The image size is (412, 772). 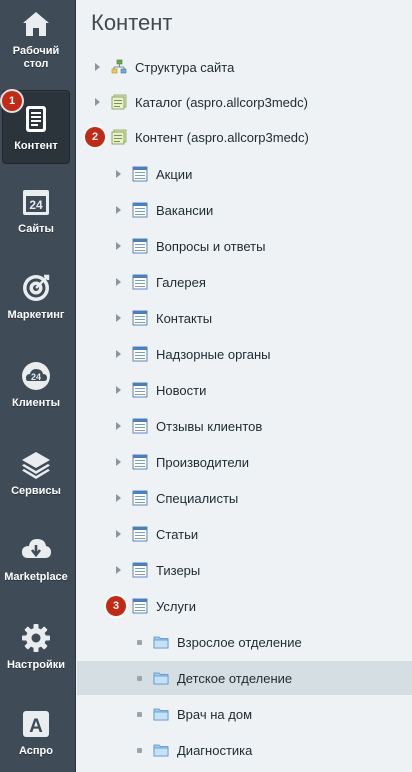 I want to click on cloud-24-icon: 24, so click(x=36, y=376).